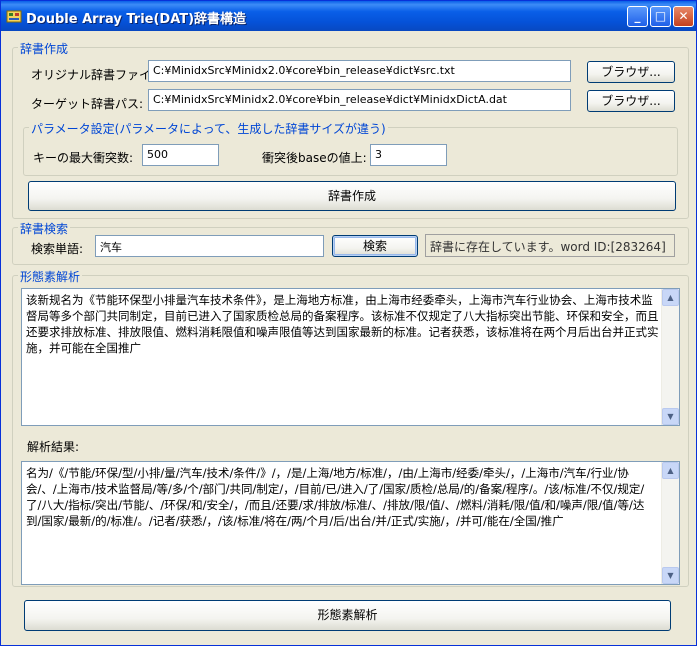 This screenshot has height=646, width=697. I want to click on analyze-button: 形態素解析, so click(347, 615).